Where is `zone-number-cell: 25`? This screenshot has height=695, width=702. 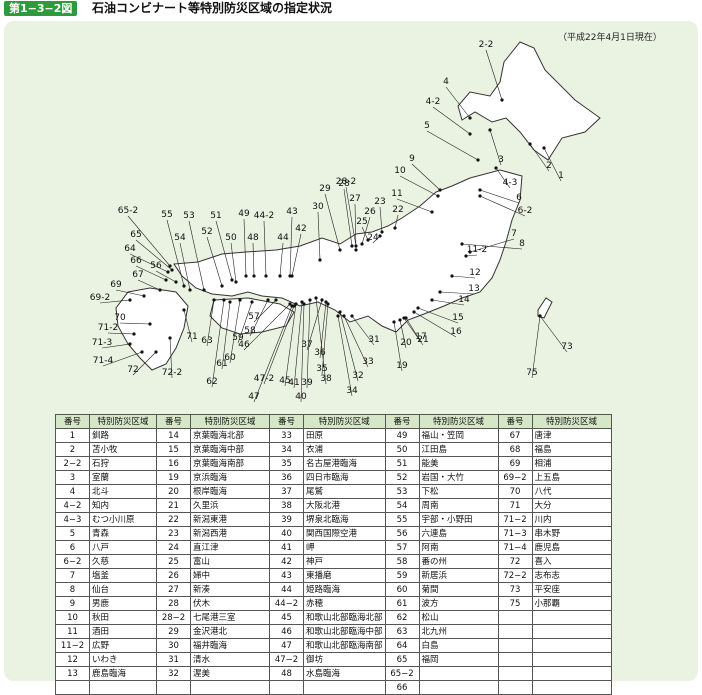
zone-number-cell: 25 is located at coordinates (173, 561).